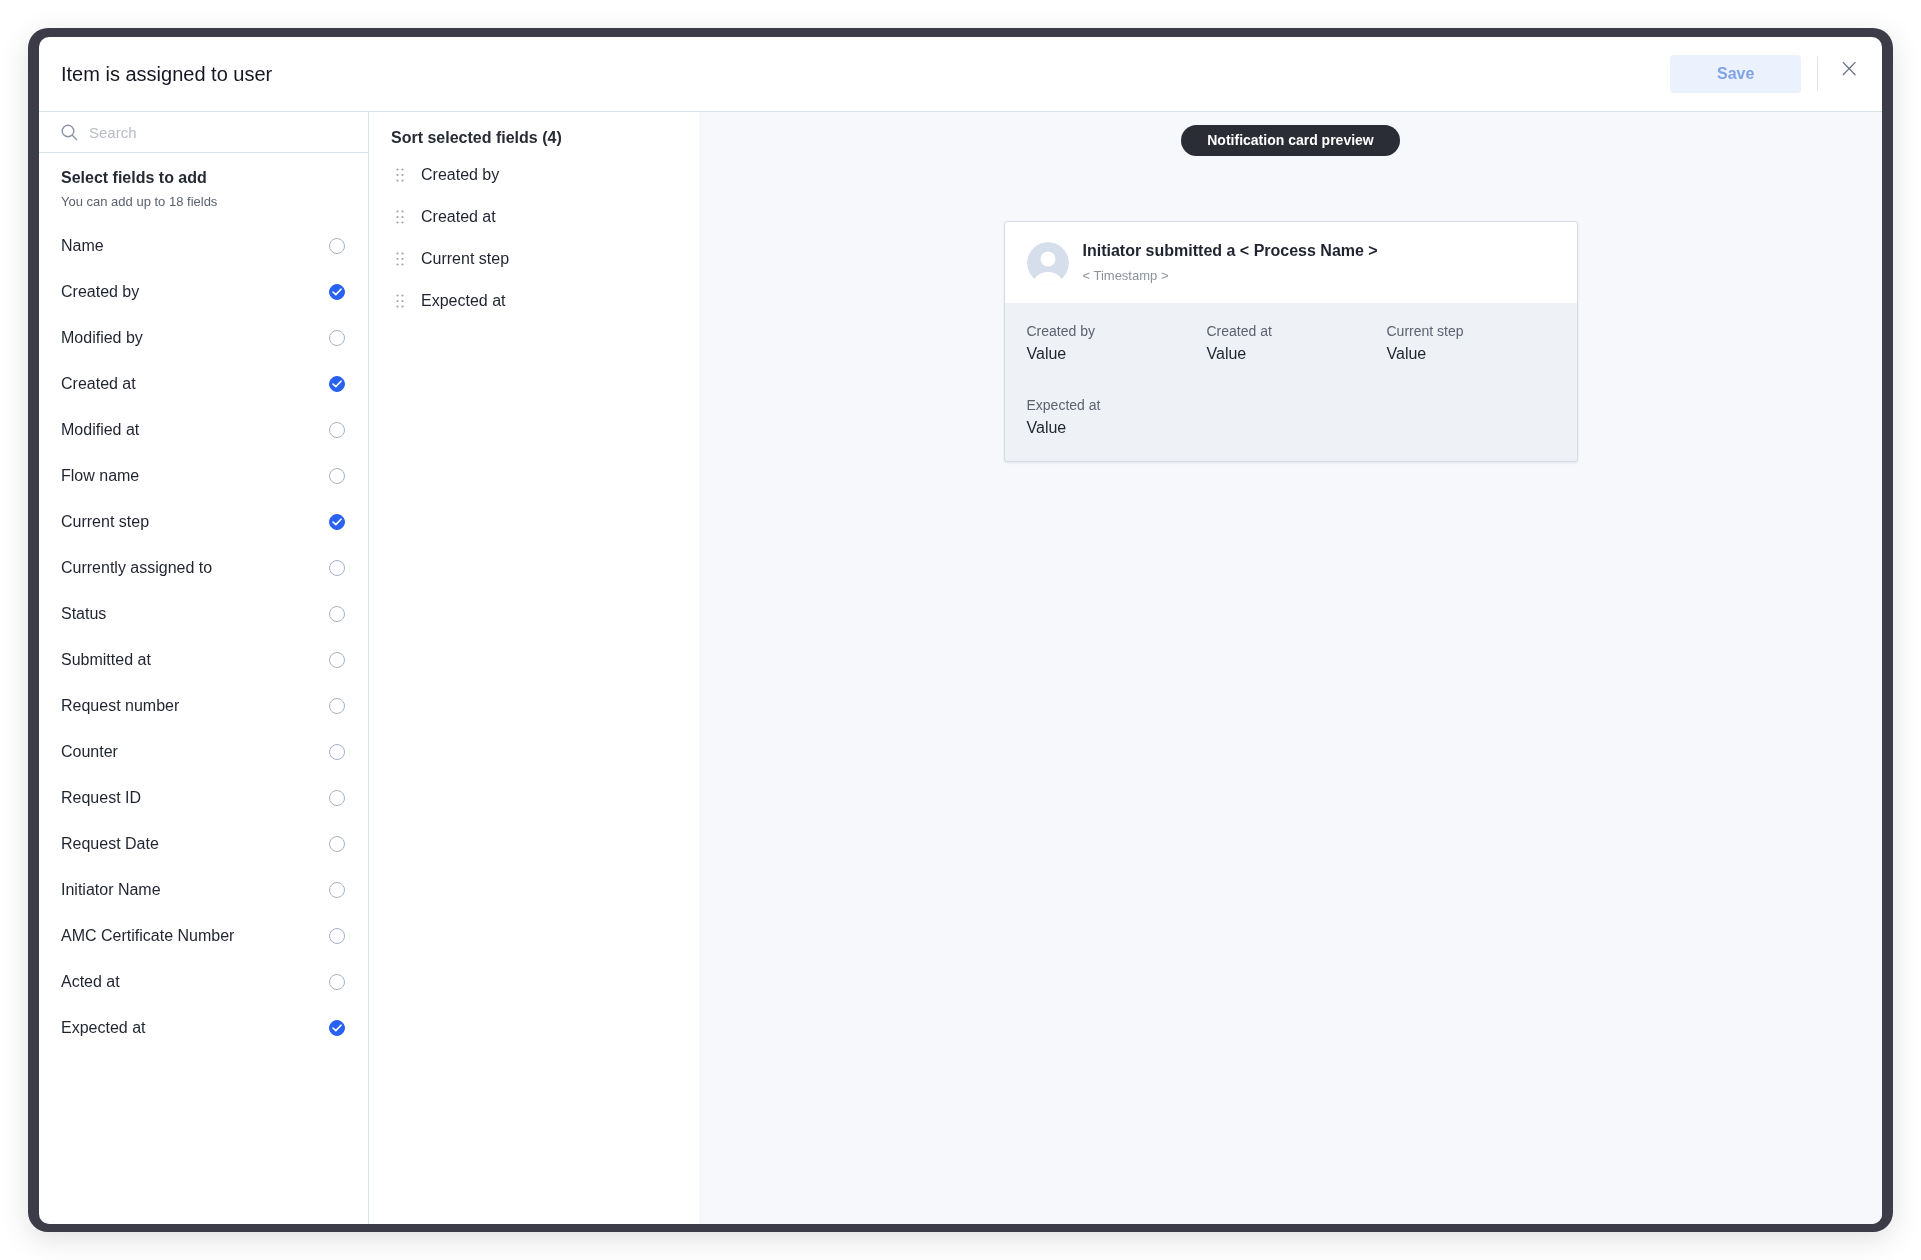  Describe the element at coordinates (134, 178) in the screenshot. I see `section-heading: Select fields to add` at that location.